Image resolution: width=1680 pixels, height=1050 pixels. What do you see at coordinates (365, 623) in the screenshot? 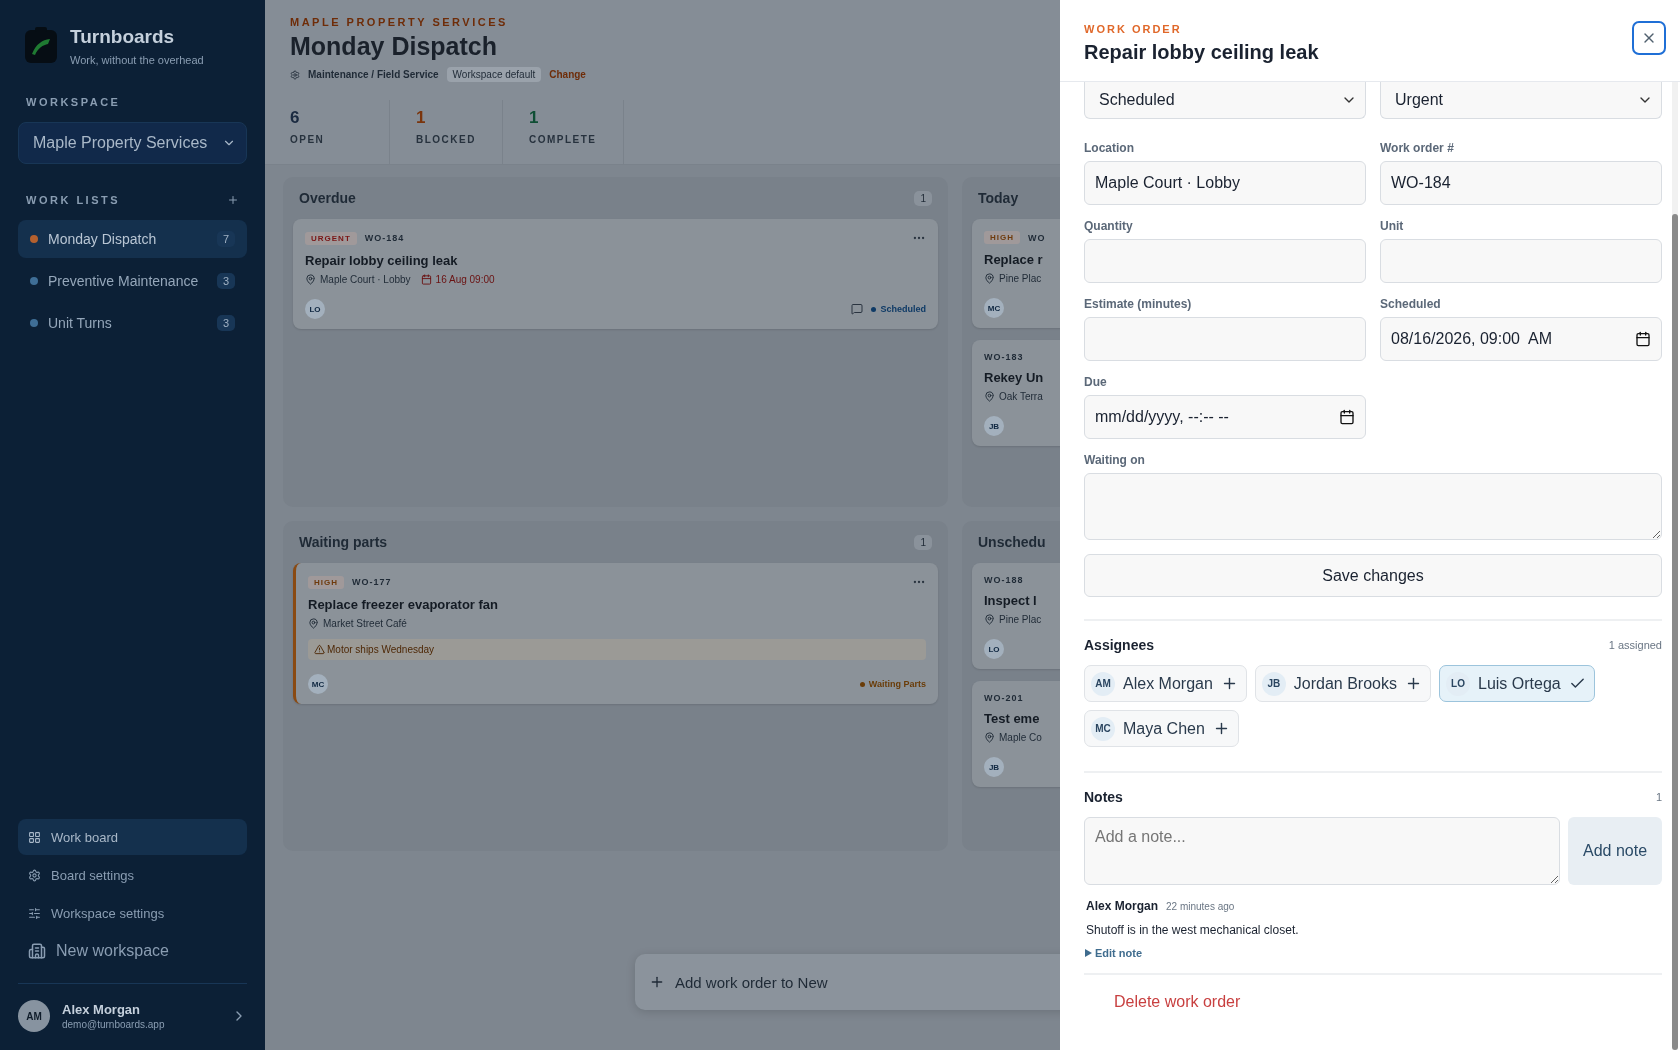
I see `card-location: Market Street Café` at bounding box center [365, 623].